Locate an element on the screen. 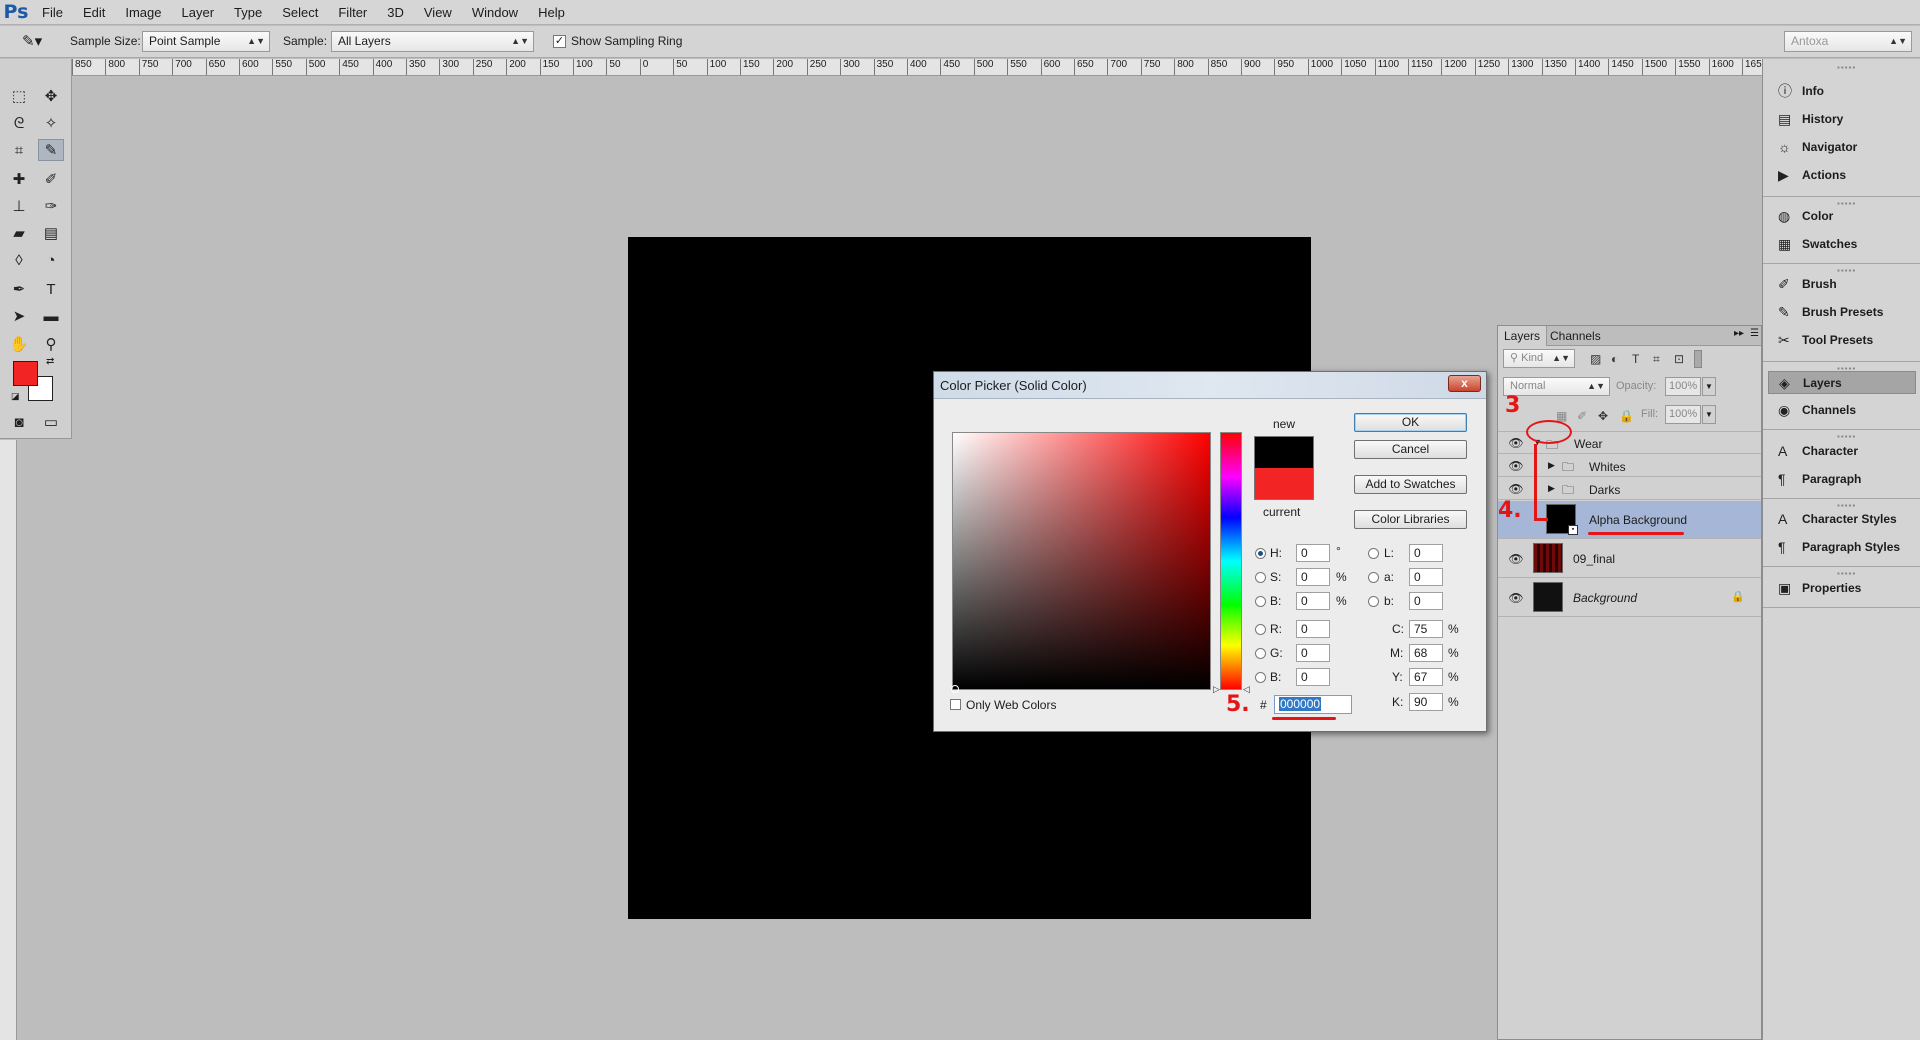  quick-mask-icon: ◙ is located at coordinates (19, 422).